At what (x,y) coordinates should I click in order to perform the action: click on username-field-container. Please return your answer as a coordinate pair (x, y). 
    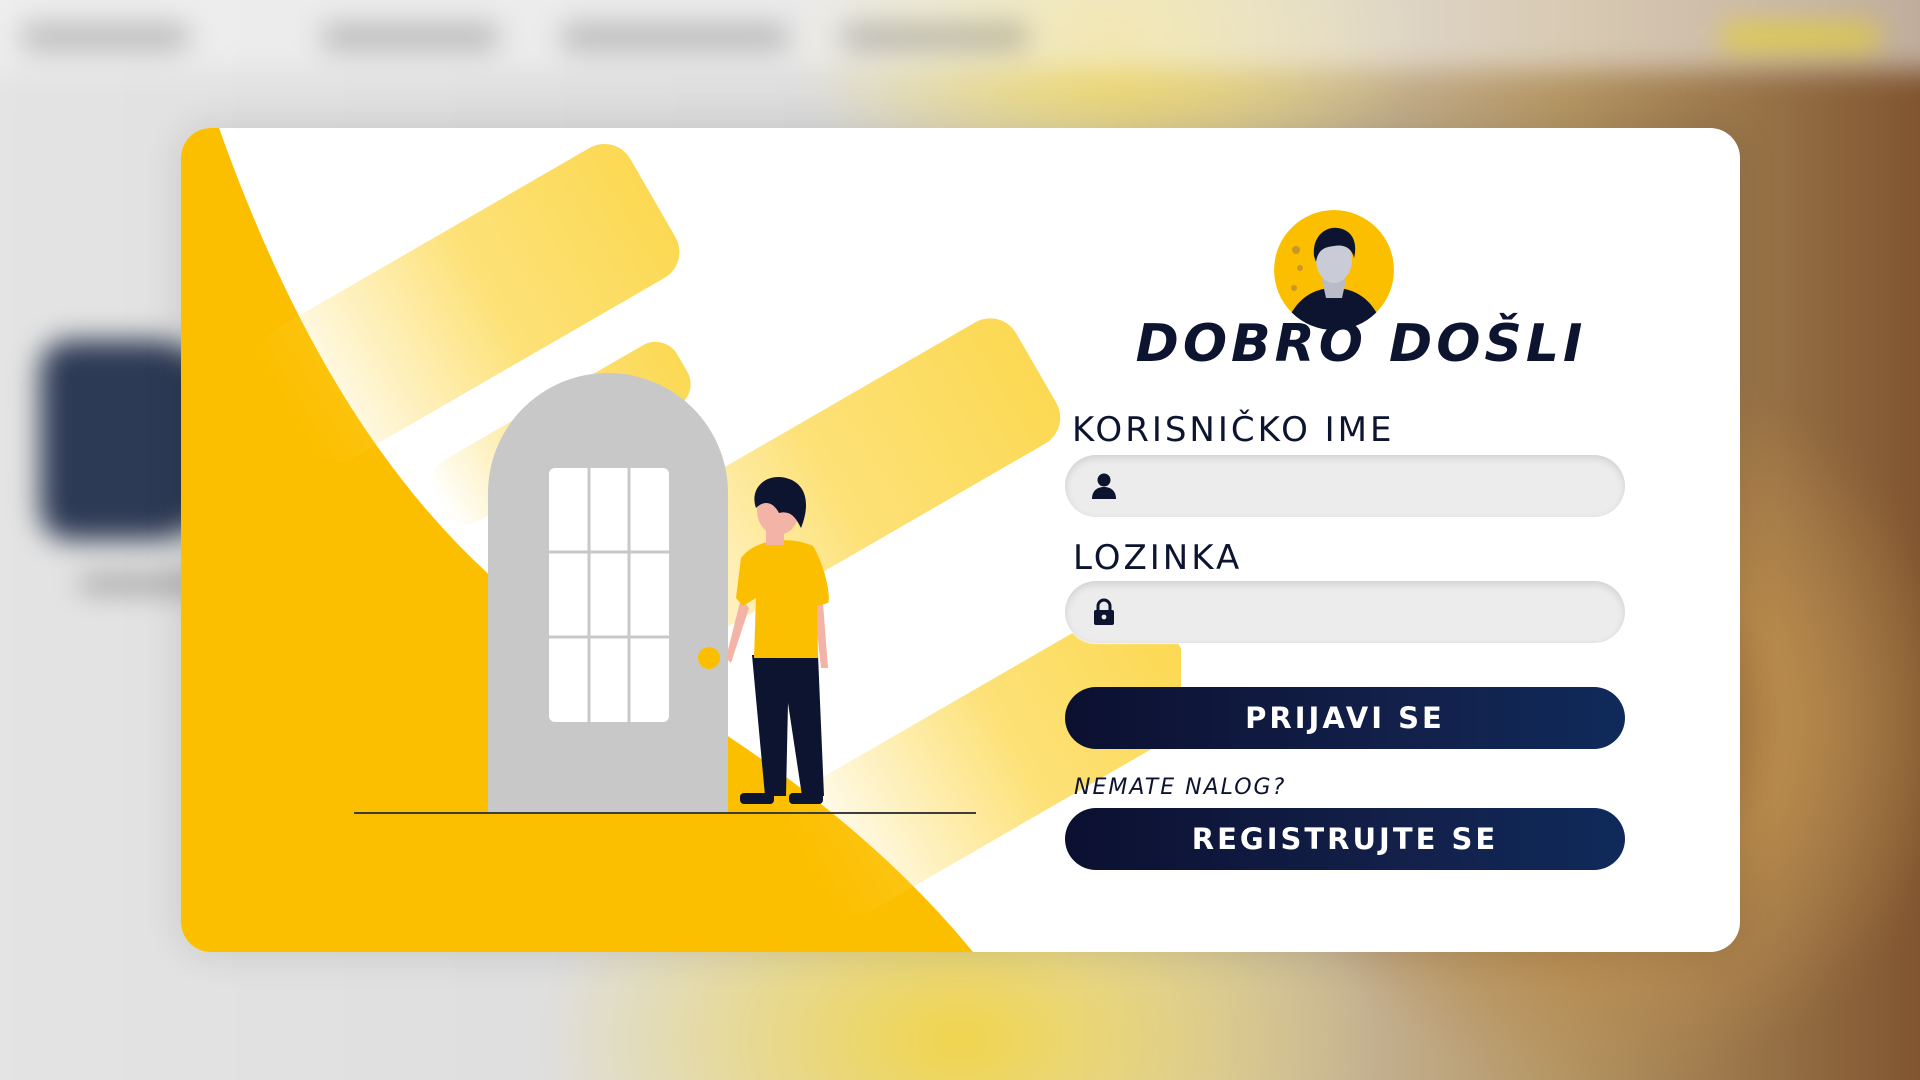
    Looking at the image, I should click on (1345, 487).